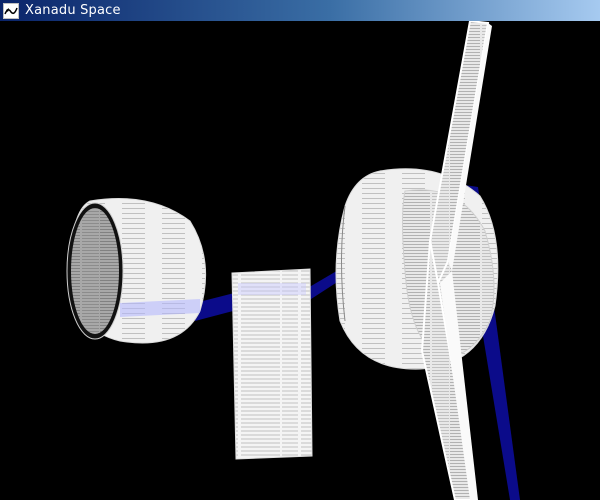  What do you see at coordinates (73, 10) in the screenshot?
I see `window-title: Xanadu Space` at bounding box center [73, 10].